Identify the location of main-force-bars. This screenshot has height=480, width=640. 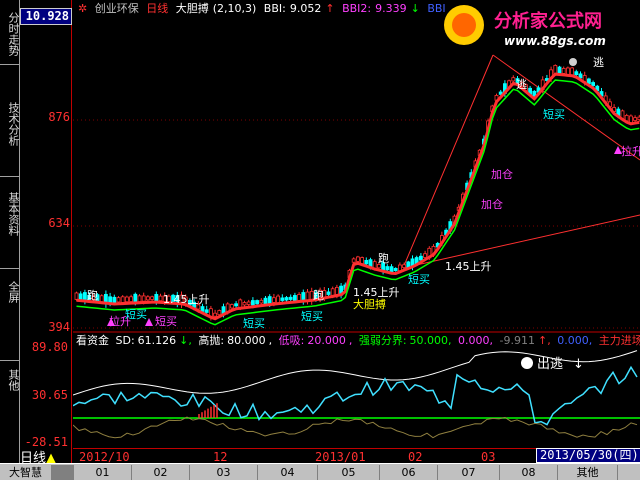
(208, 410).